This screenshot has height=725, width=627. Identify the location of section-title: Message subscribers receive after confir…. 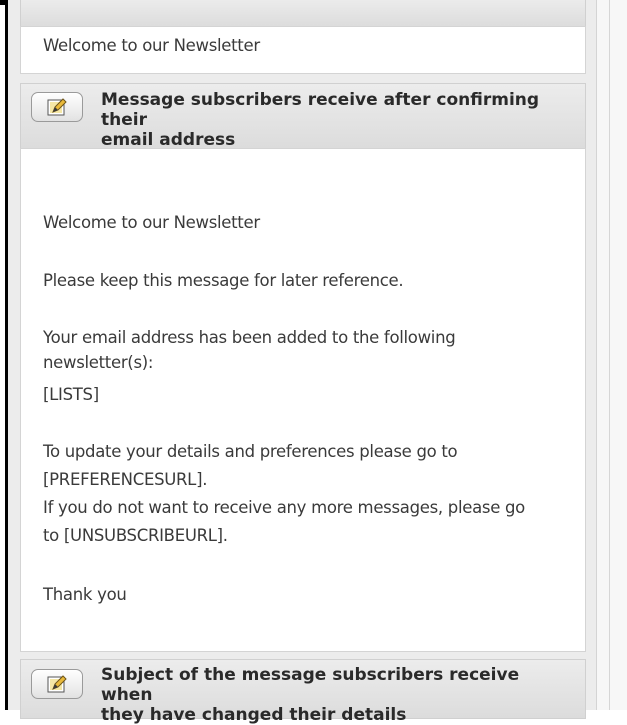
(338, 120).